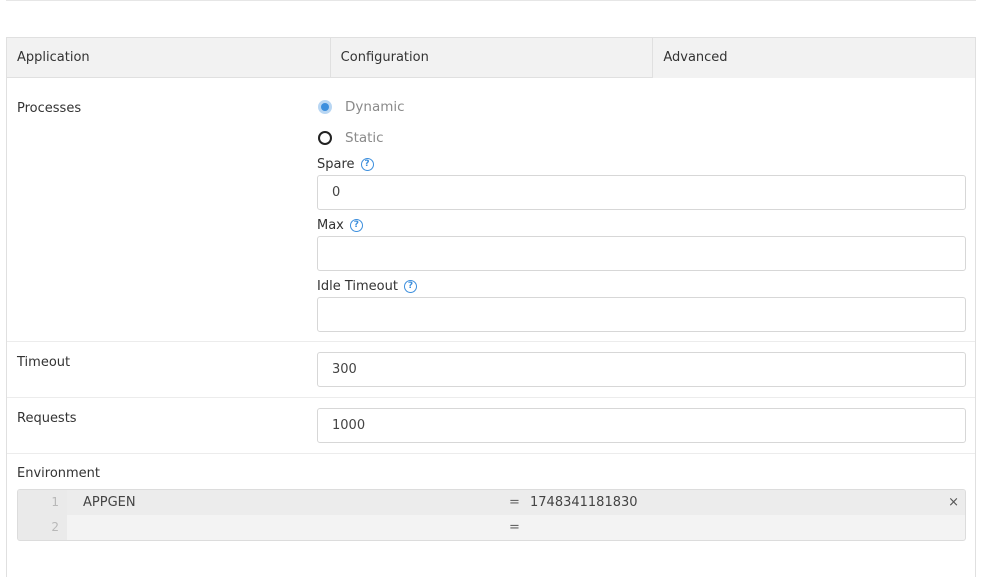 This screenshot has width=983, height=577. Describe the element at coordinates (336, 164) in the screenshot. I see `spare-label-text: Spare` at that location.